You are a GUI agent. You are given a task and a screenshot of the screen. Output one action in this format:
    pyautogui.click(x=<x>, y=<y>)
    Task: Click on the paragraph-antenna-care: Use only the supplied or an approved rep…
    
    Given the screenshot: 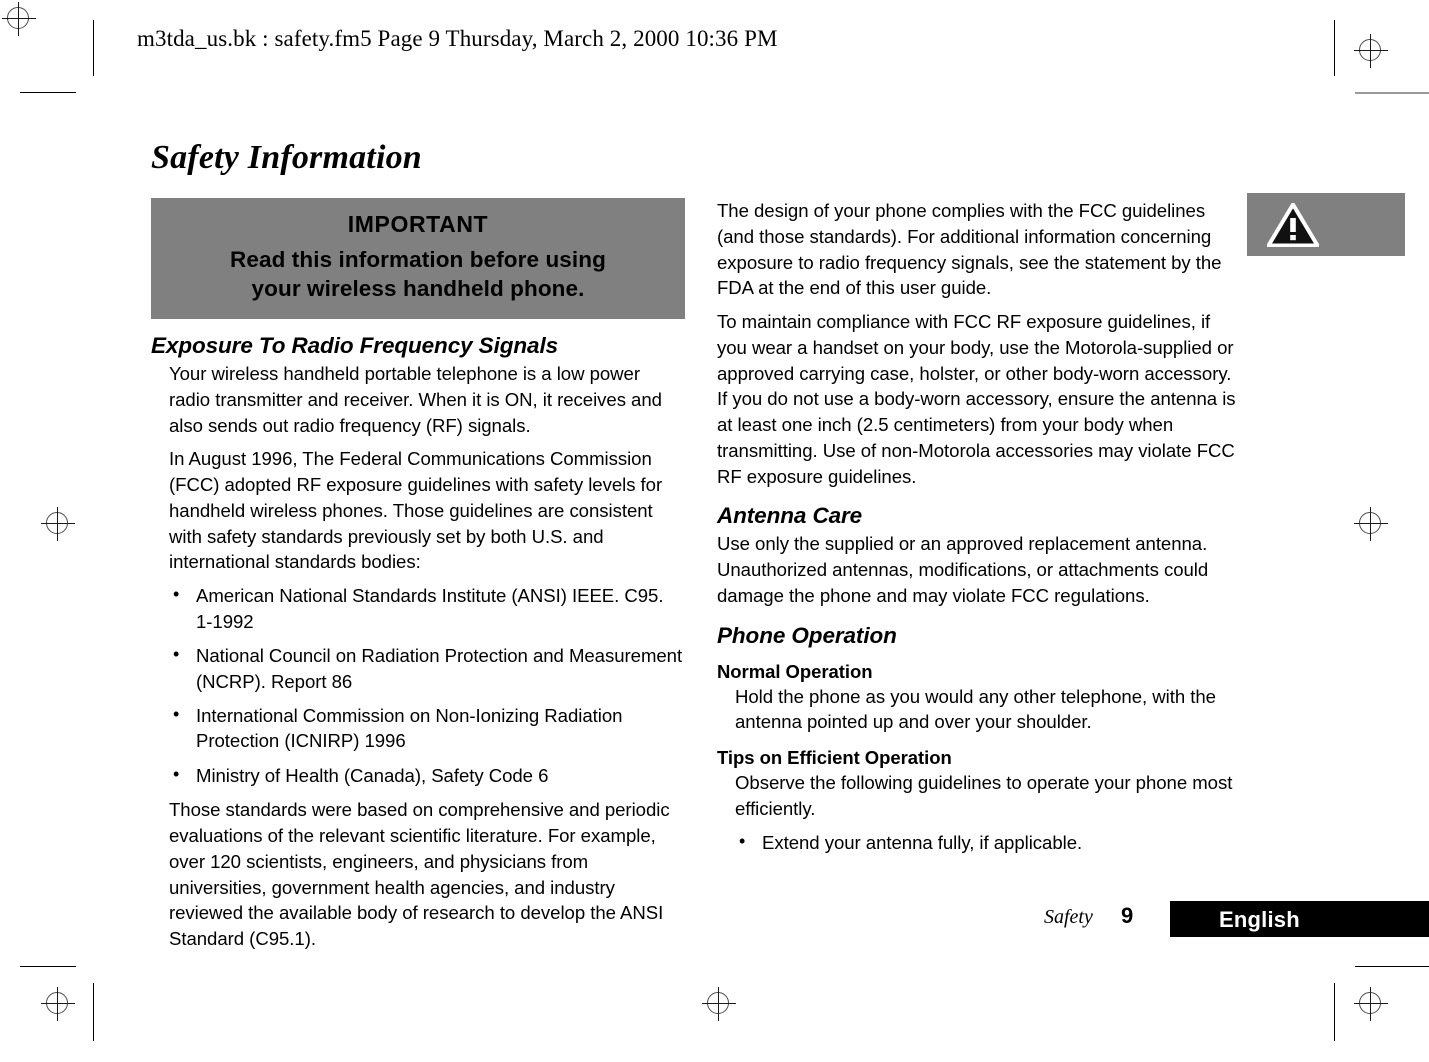 What is the action you would take?
    pyautogui.click(x=963, y=569)
    